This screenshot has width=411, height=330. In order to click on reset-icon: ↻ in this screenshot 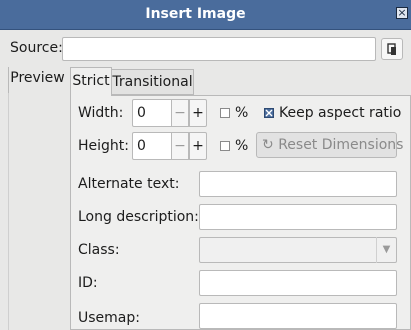, I will do `click(268, 145)`.